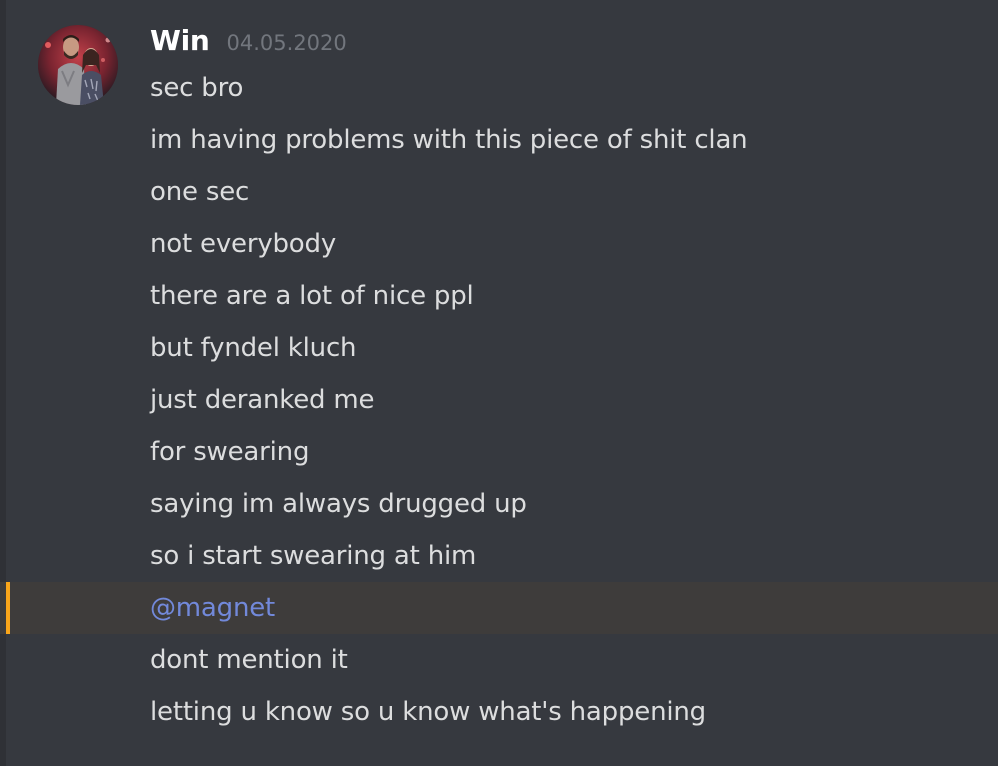  I want to click on user-mention: @magnet, so click(212, 608).